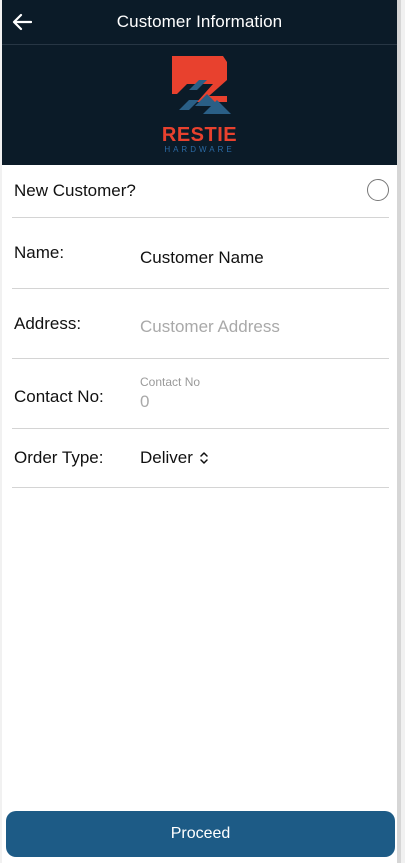 The width and height of the screenshot is (405, 863). I want to click on contact-value: 0, so click(145, 401).